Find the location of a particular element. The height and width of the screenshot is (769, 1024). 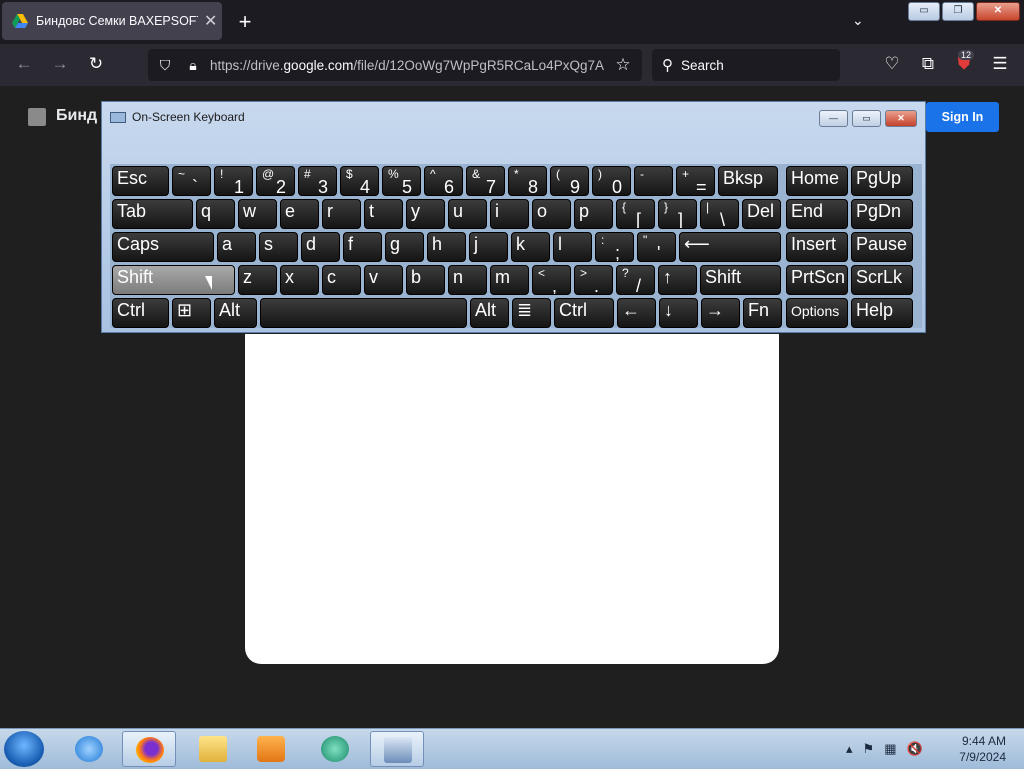

osk-key: ↓ is located at coordinates (678, 313).